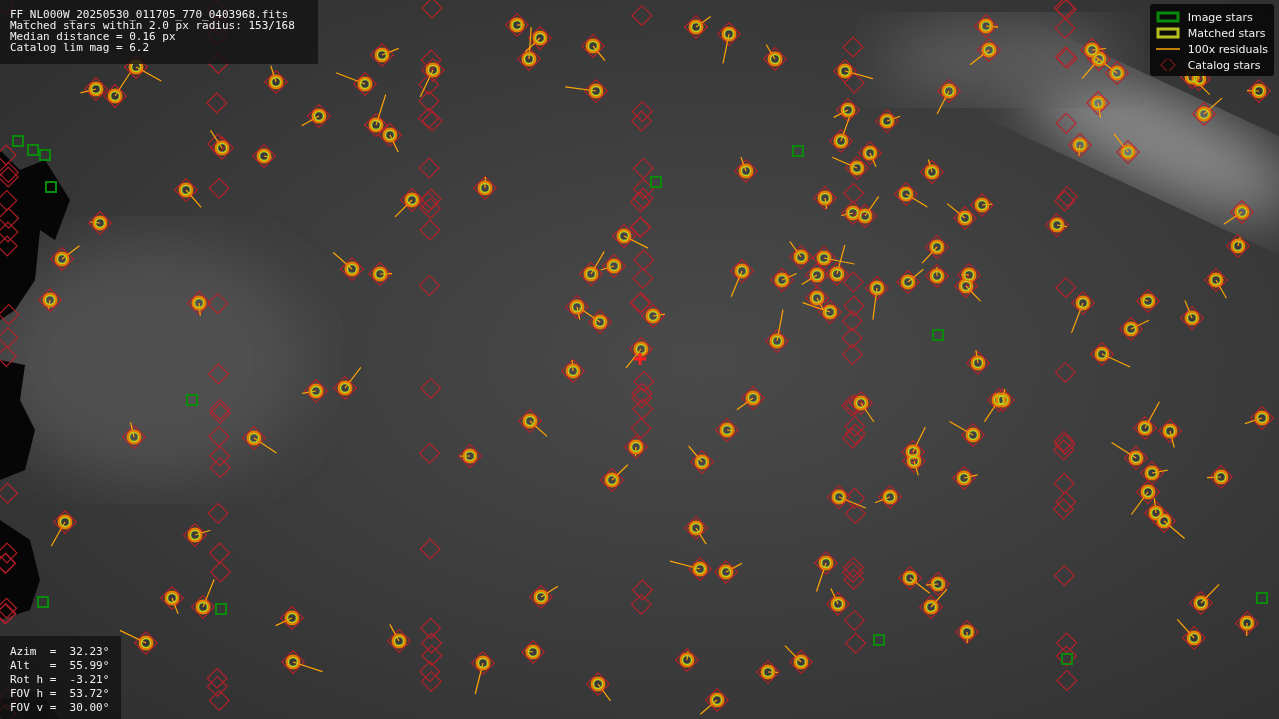 The width and height of the screenshot is (1279, 719). I want to click on pointing-text: Azim = 32.23°, so click(60, 651).